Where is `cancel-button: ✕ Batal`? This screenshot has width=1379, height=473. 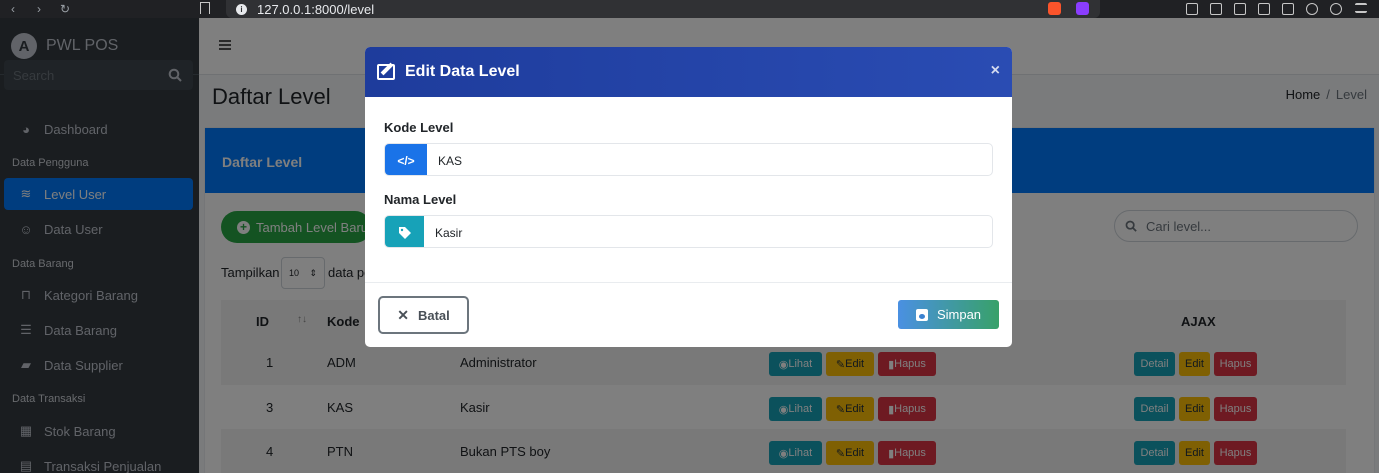
cancel-button: ✕ Batal is located at coordinates (423, 315).